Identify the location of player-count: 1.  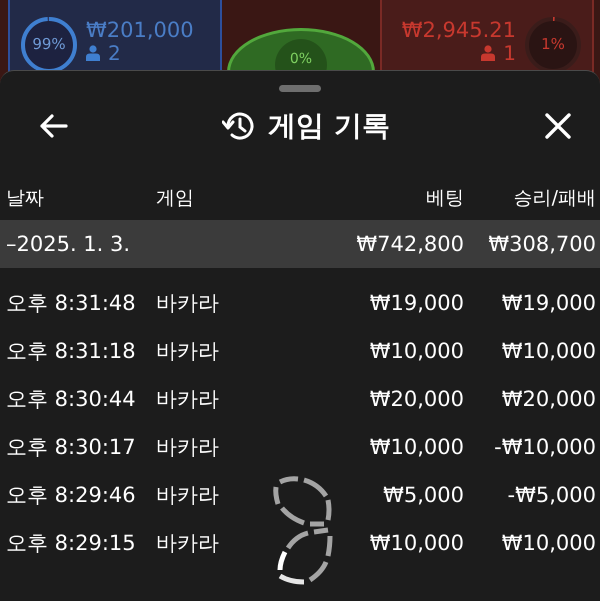
(509, 53).